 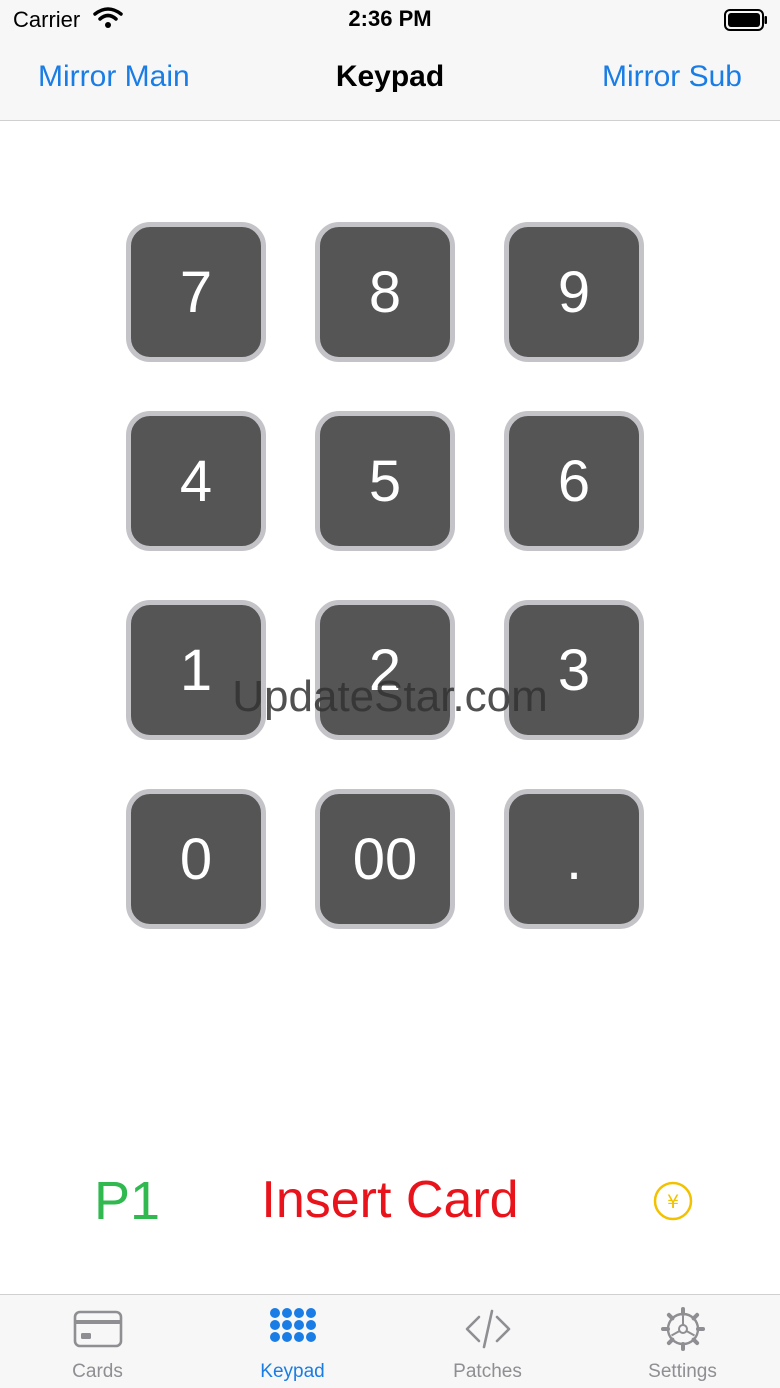 I want to click on key-00: 00, so click(x=385, y=859).